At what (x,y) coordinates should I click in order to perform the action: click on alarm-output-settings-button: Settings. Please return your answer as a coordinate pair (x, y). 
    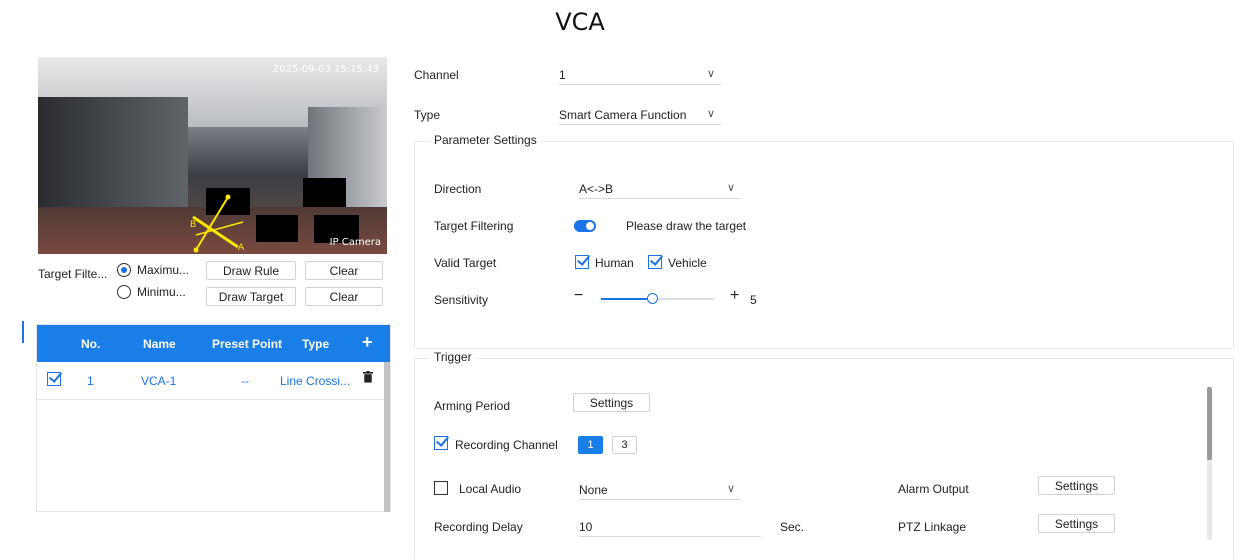
    Looking at the image, I should click on (1076, 485).